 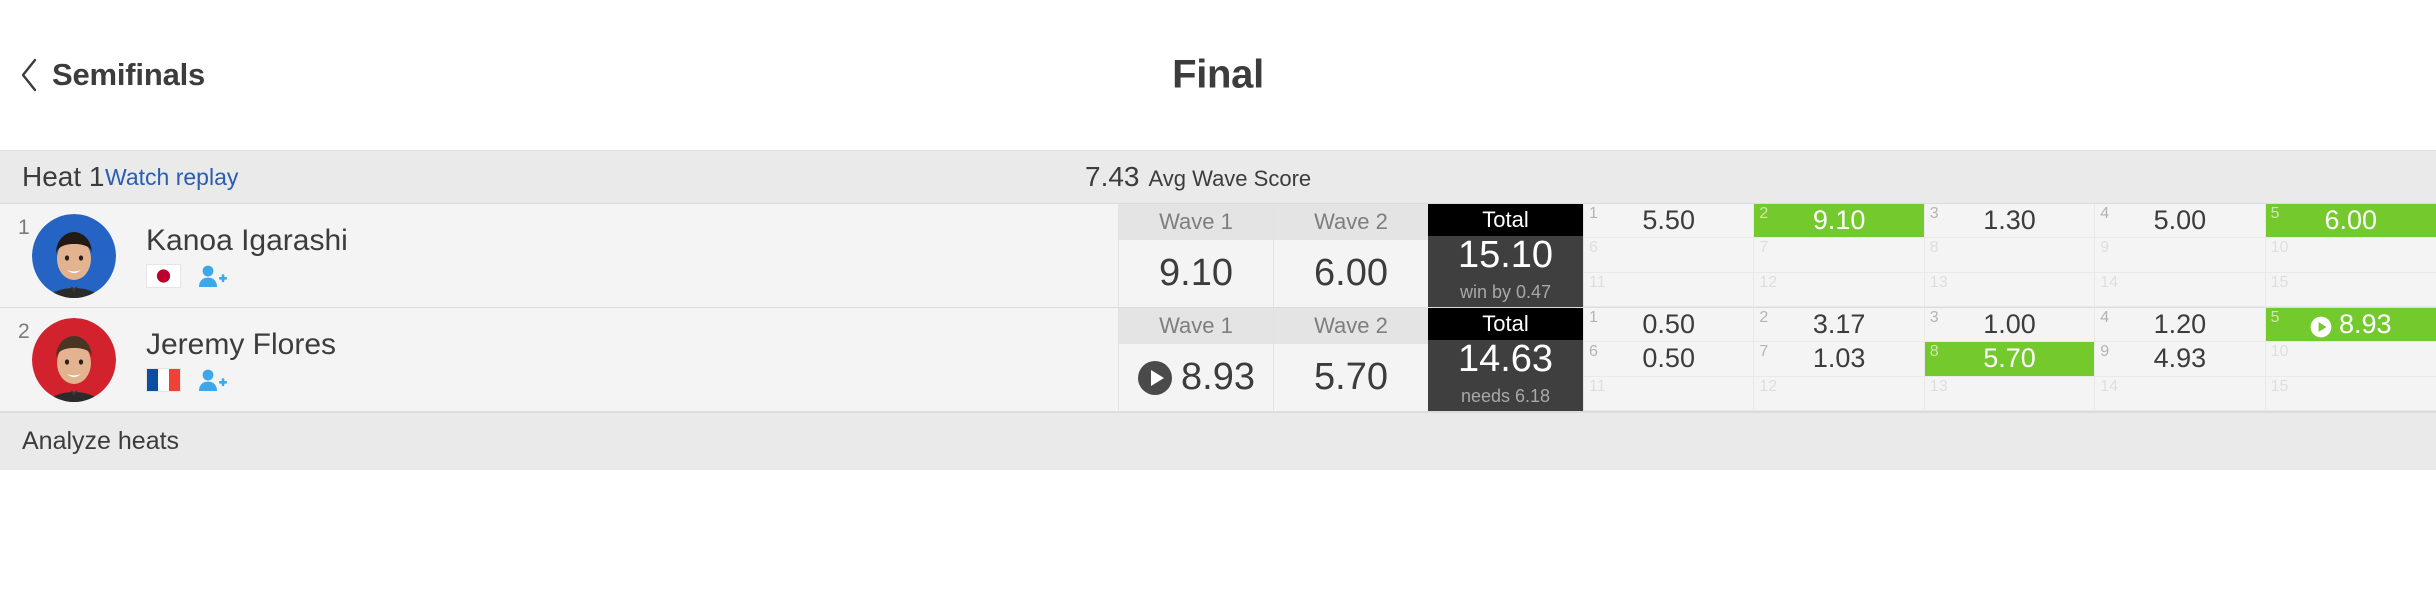 What do you see at coordinates (1938, 282) in the screenshot?
I see `wave-number: 13` at bounding box center [1938, 282].